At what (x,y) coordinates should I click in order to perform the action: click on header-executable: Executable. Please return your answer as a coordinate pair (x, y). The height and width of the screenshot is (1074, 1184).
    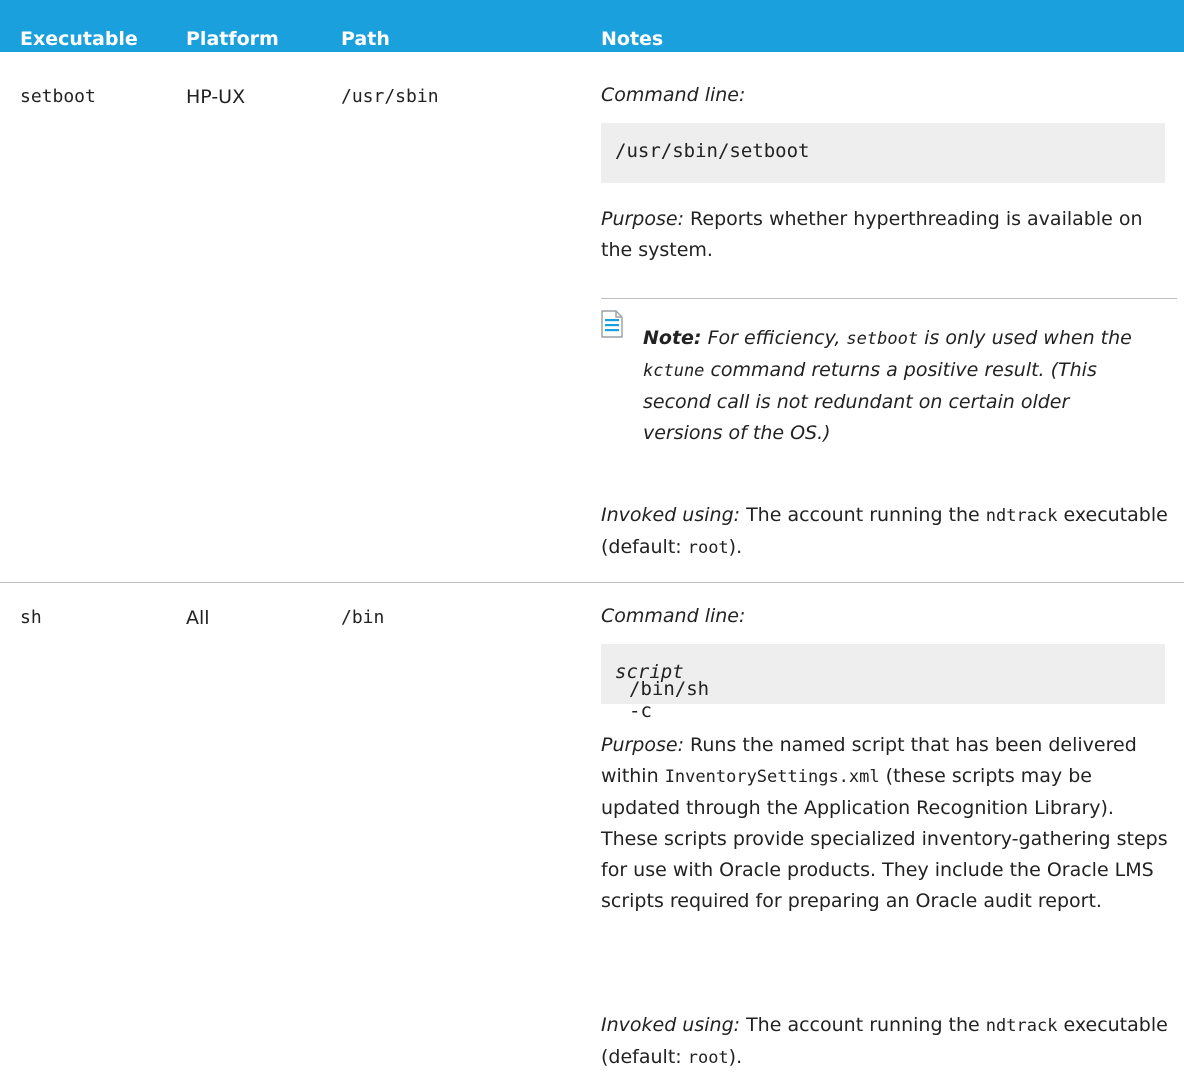
    Looking at the image, I should click on (79, 39).